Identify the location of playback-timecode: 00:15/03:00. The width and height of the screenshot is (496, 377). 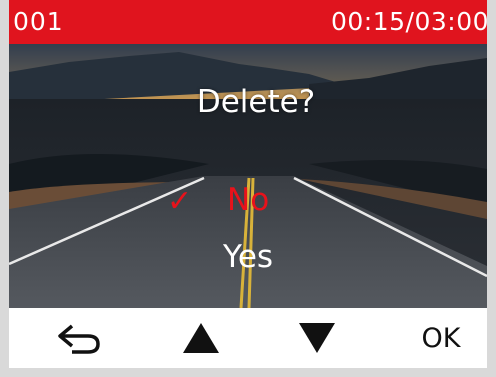
(408, 21).